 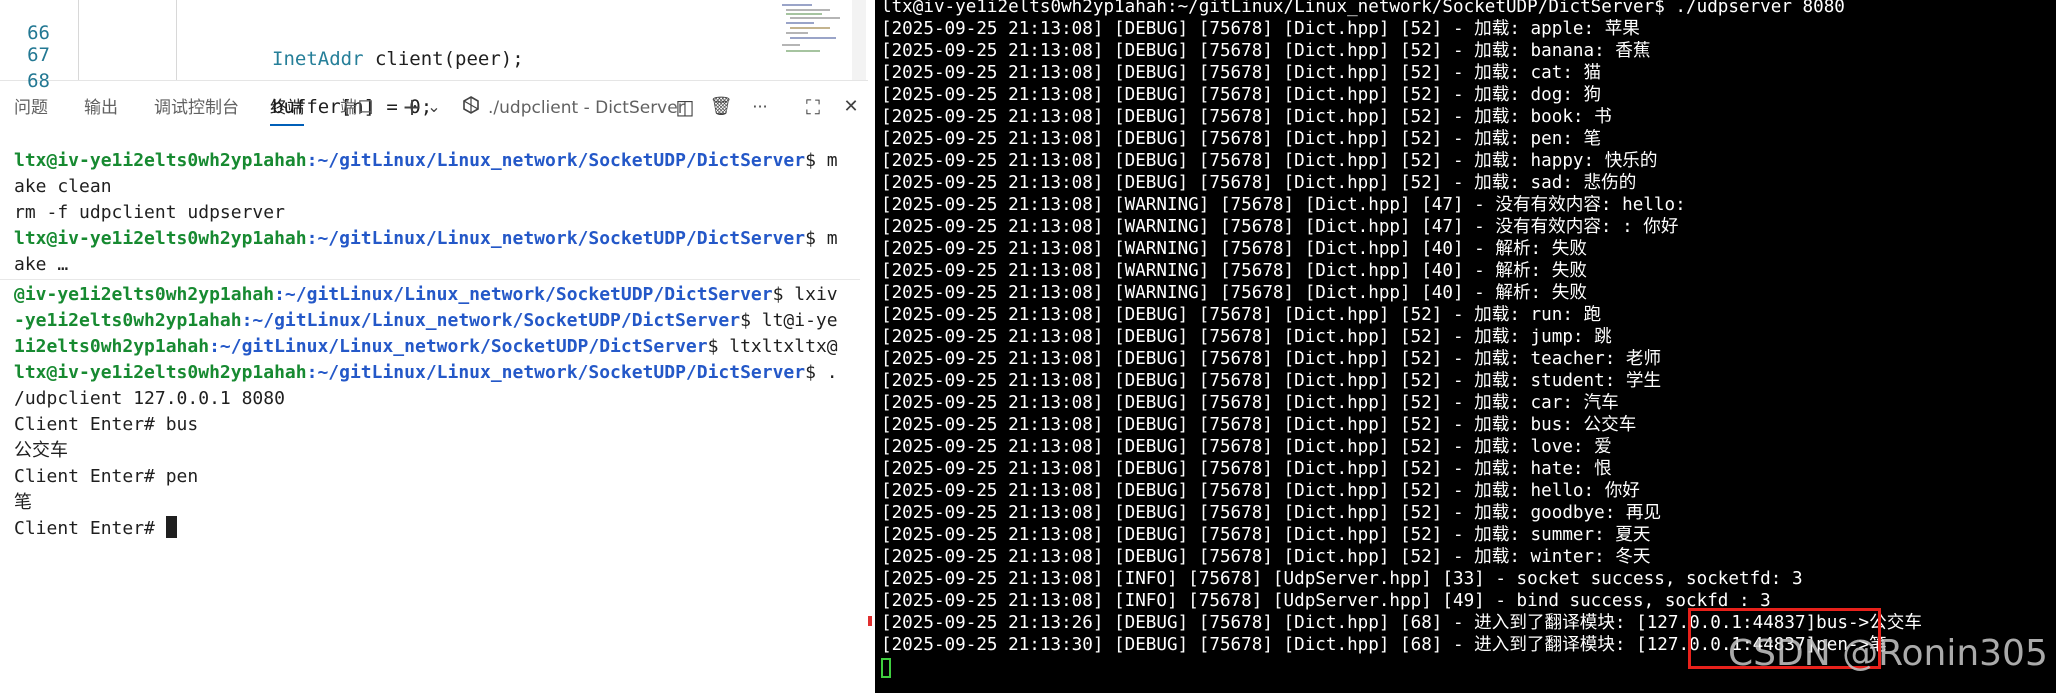 What do you see at coordinates (101, 108) in the screenshot?
I see `tab-output: 输出` at bounding box center [101, 108].